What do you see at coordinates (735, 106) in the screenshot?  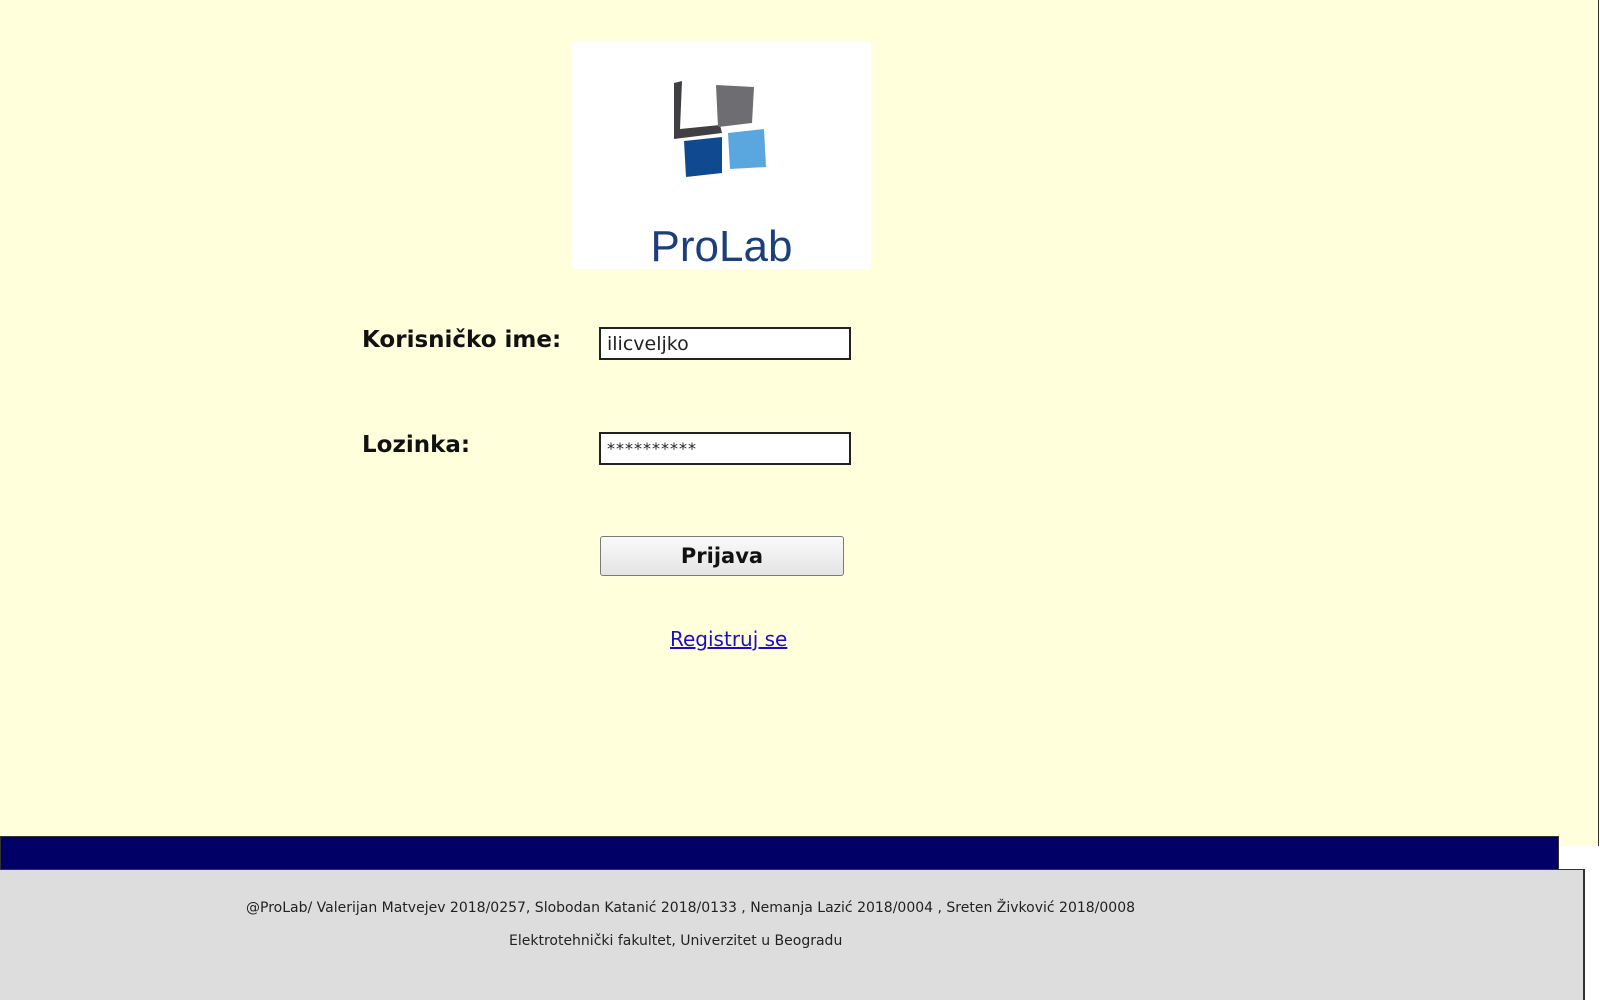 I see `logo-gray-square` at bounding box center [735, 106].